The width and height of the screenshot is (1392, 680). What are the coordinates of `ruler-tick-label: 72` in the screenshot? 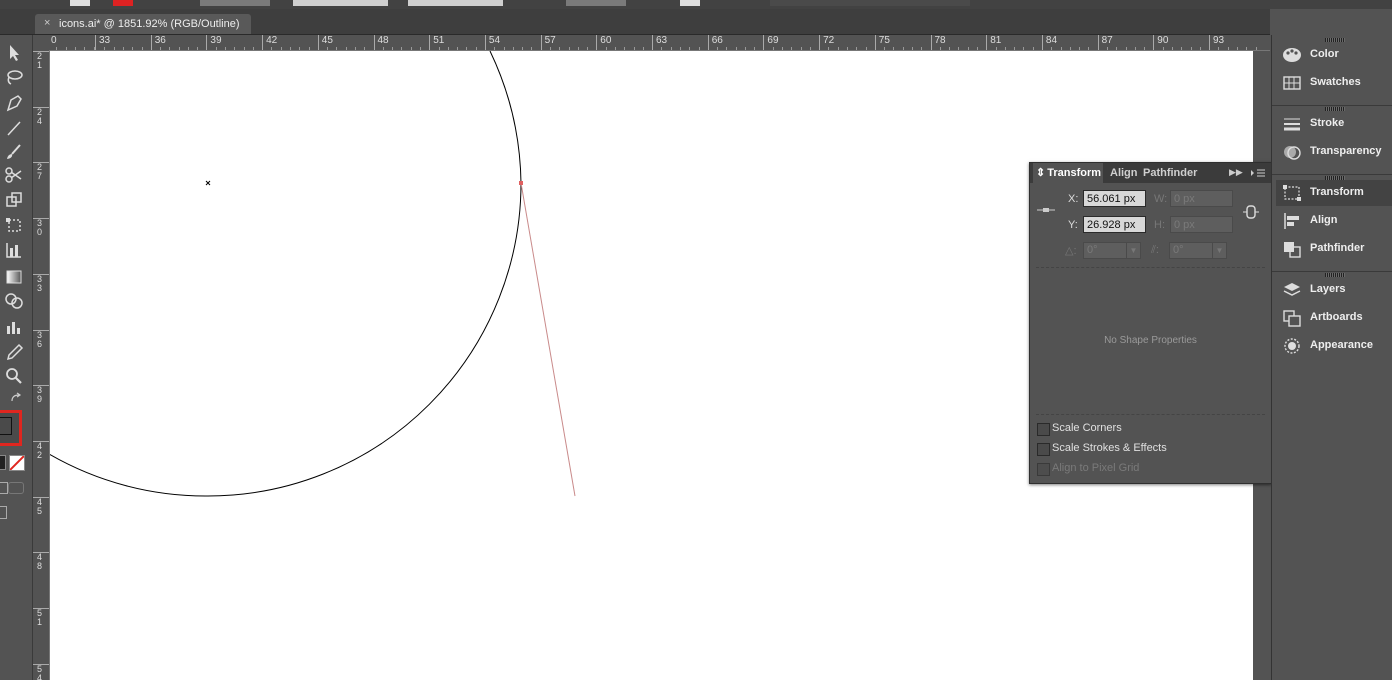 It's located at (826, 42).